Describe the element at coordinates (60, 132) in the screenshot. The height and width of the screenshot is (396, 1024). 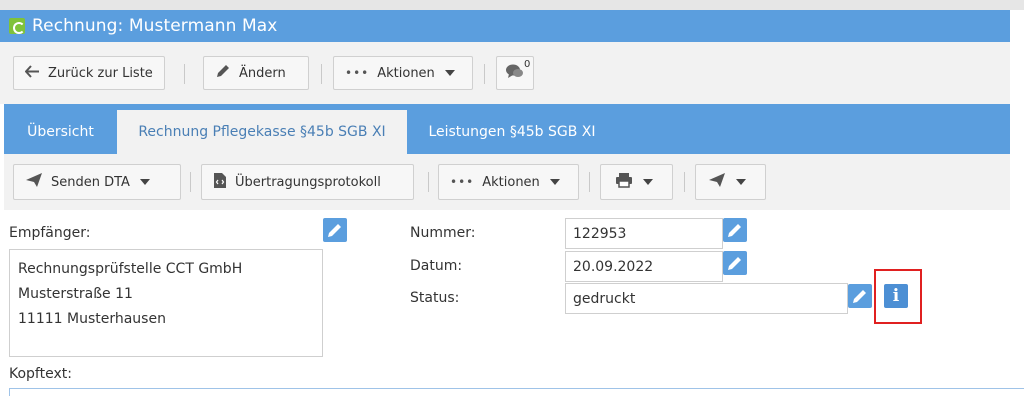
I see `tab-overview: Übersicht` at that location.